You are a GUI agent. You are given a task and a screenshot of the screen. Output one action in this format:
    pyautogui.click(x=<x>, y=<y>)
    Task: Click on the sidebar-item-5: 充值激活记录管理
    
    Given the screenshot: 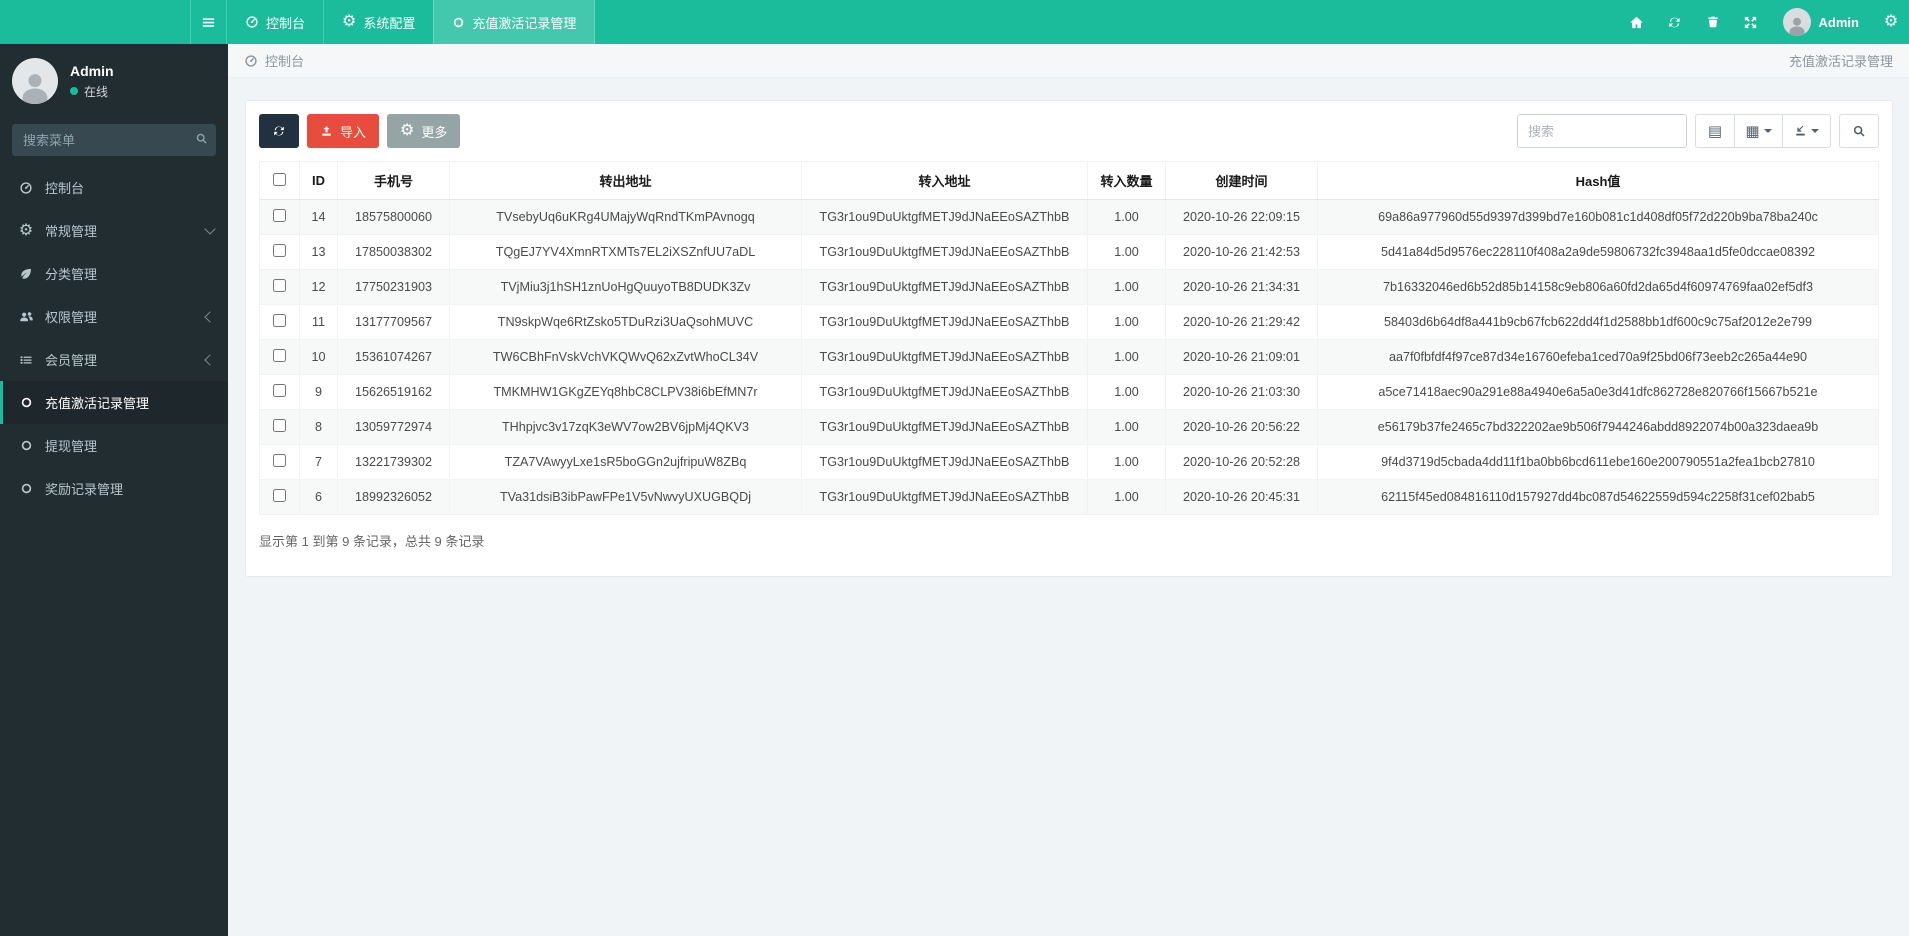 What is the action you would take?
    pyautogui.click(x=114, y=402)
    